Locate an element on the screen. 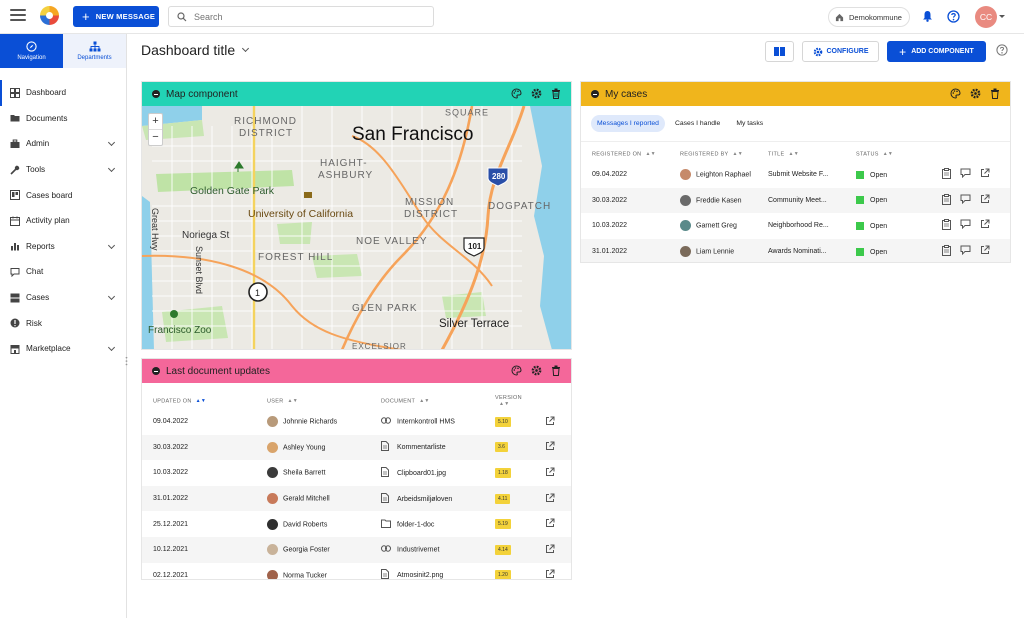  column-header-updated-on: UPDATED ON ▲▼ is located at coordinates (199, 401).